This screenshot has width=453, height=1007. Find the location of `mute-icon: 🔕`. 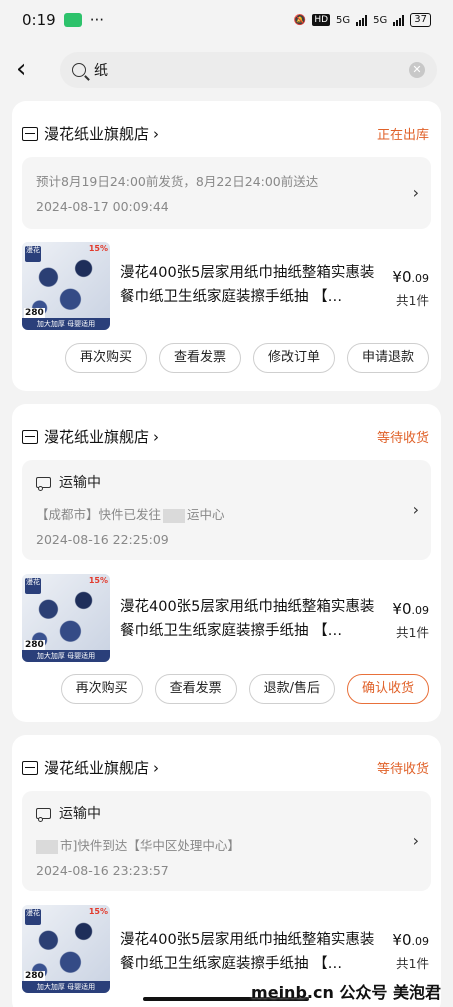

mute-icon: 🔕 is located at coordinates (300, 20).